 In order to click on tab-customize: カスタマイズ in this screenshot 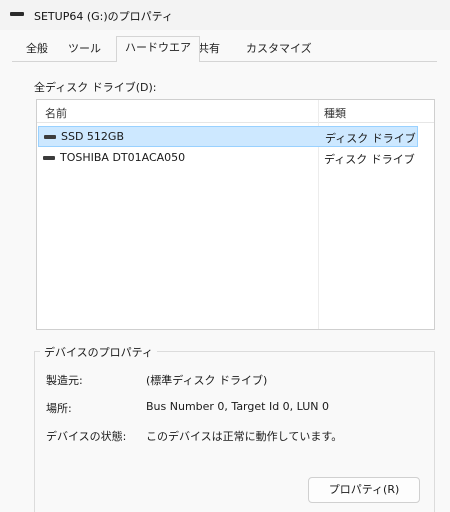, I will do `click(279, 49)`.